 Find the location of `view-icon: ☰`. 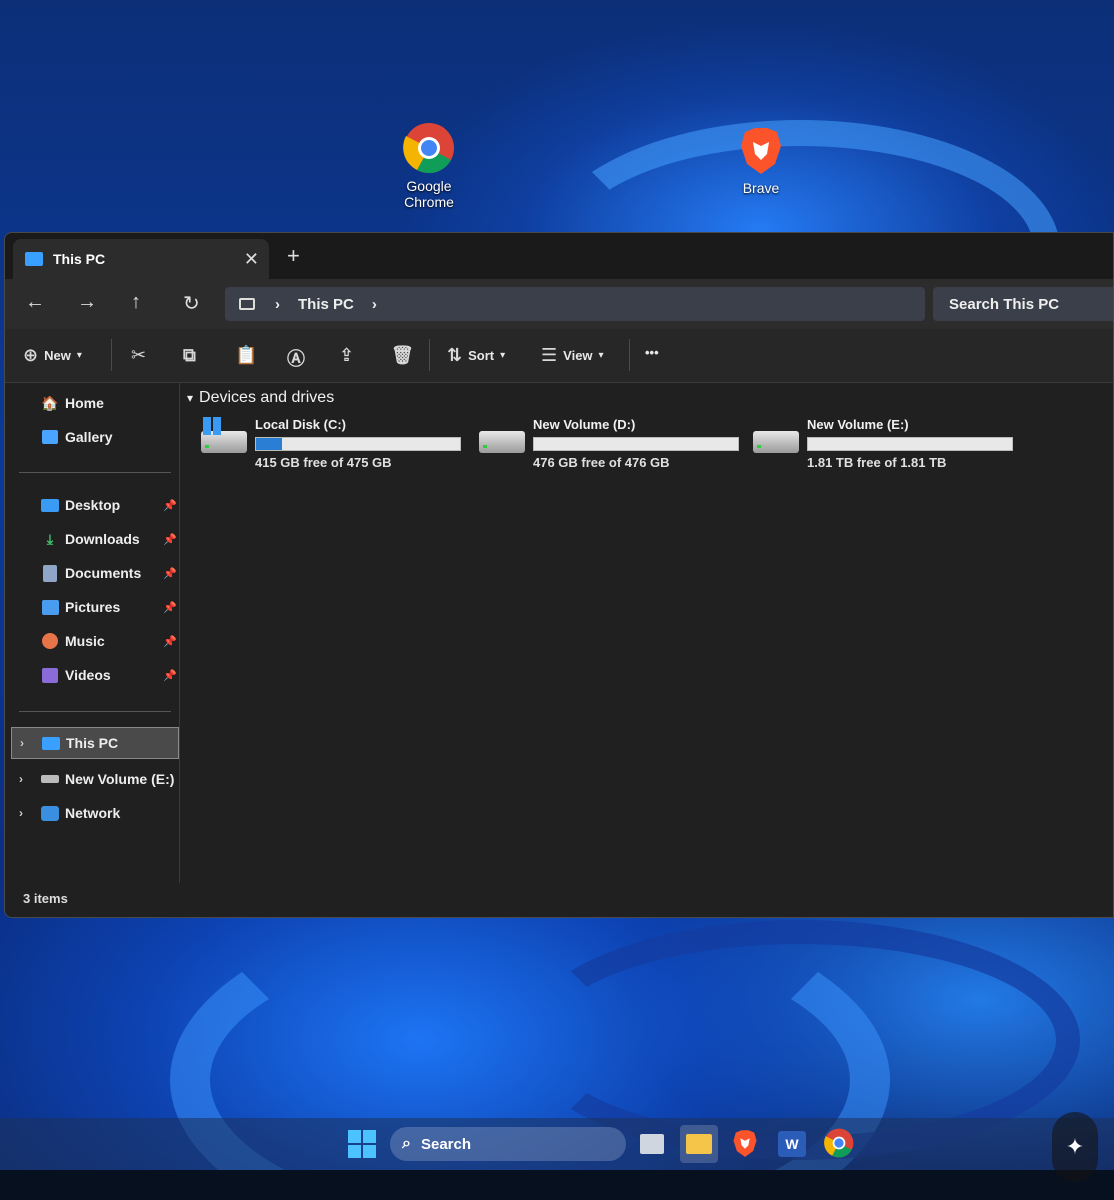

view-icon: ☰ is located at coordinates (549, 355).